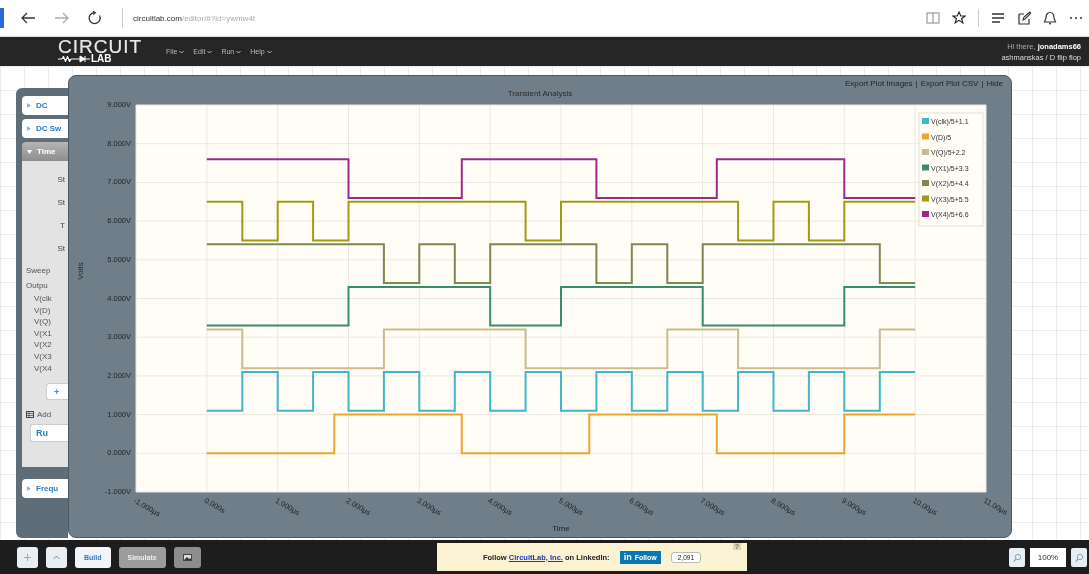 This screenshot has height=574, width=1089. Describe the element at coordinates (45, 488) in the screenshot. I see `section-tab: Frequ` at that location.